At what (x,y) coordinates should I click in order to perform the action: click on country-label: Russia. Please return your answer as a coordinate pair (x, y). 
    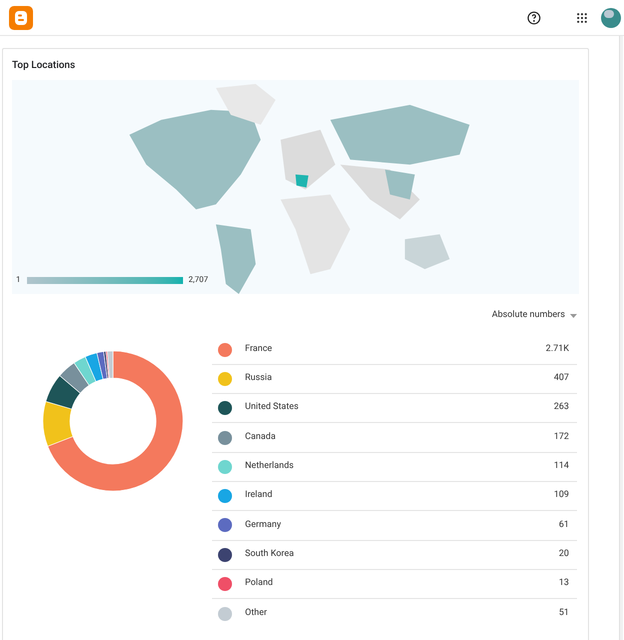
    Looking at the image, I should click on (258, 379).